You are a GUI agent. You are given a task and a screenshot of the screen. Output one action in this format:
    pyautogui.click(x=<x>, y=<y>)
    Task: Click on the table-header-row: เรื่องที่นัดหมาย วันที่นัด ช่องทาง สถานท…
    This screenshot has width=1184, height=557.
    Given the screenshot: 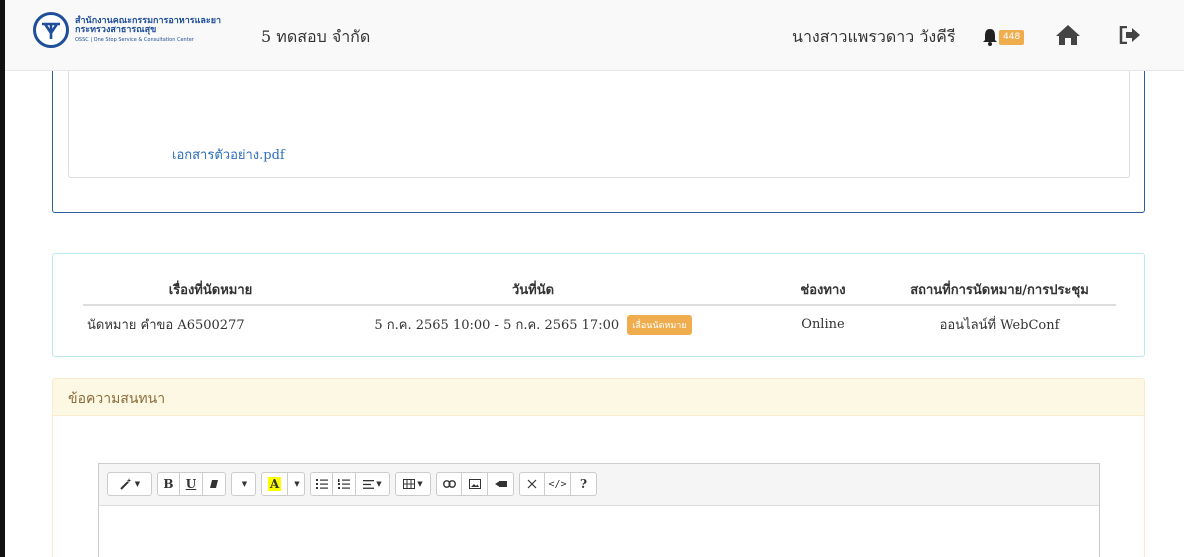 What is the action you would take?
    pyautogui.click(x=599, y=290)
    